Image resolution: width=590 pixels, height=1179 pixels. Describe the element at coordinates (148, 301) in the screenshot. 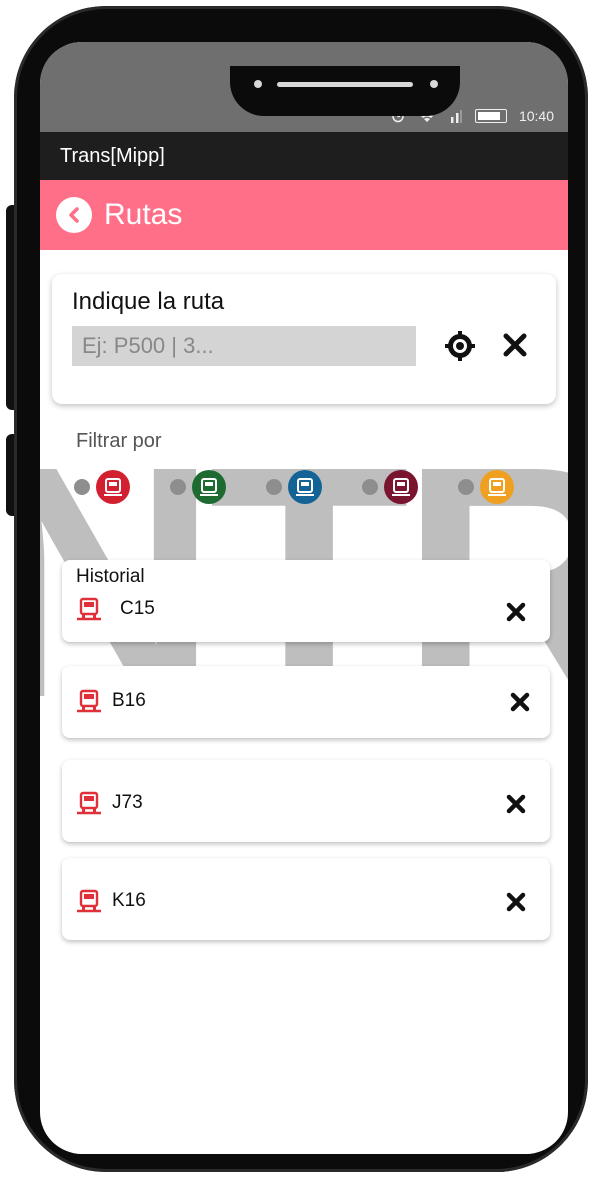

I see `search-label: Indique la ruta` at that location.